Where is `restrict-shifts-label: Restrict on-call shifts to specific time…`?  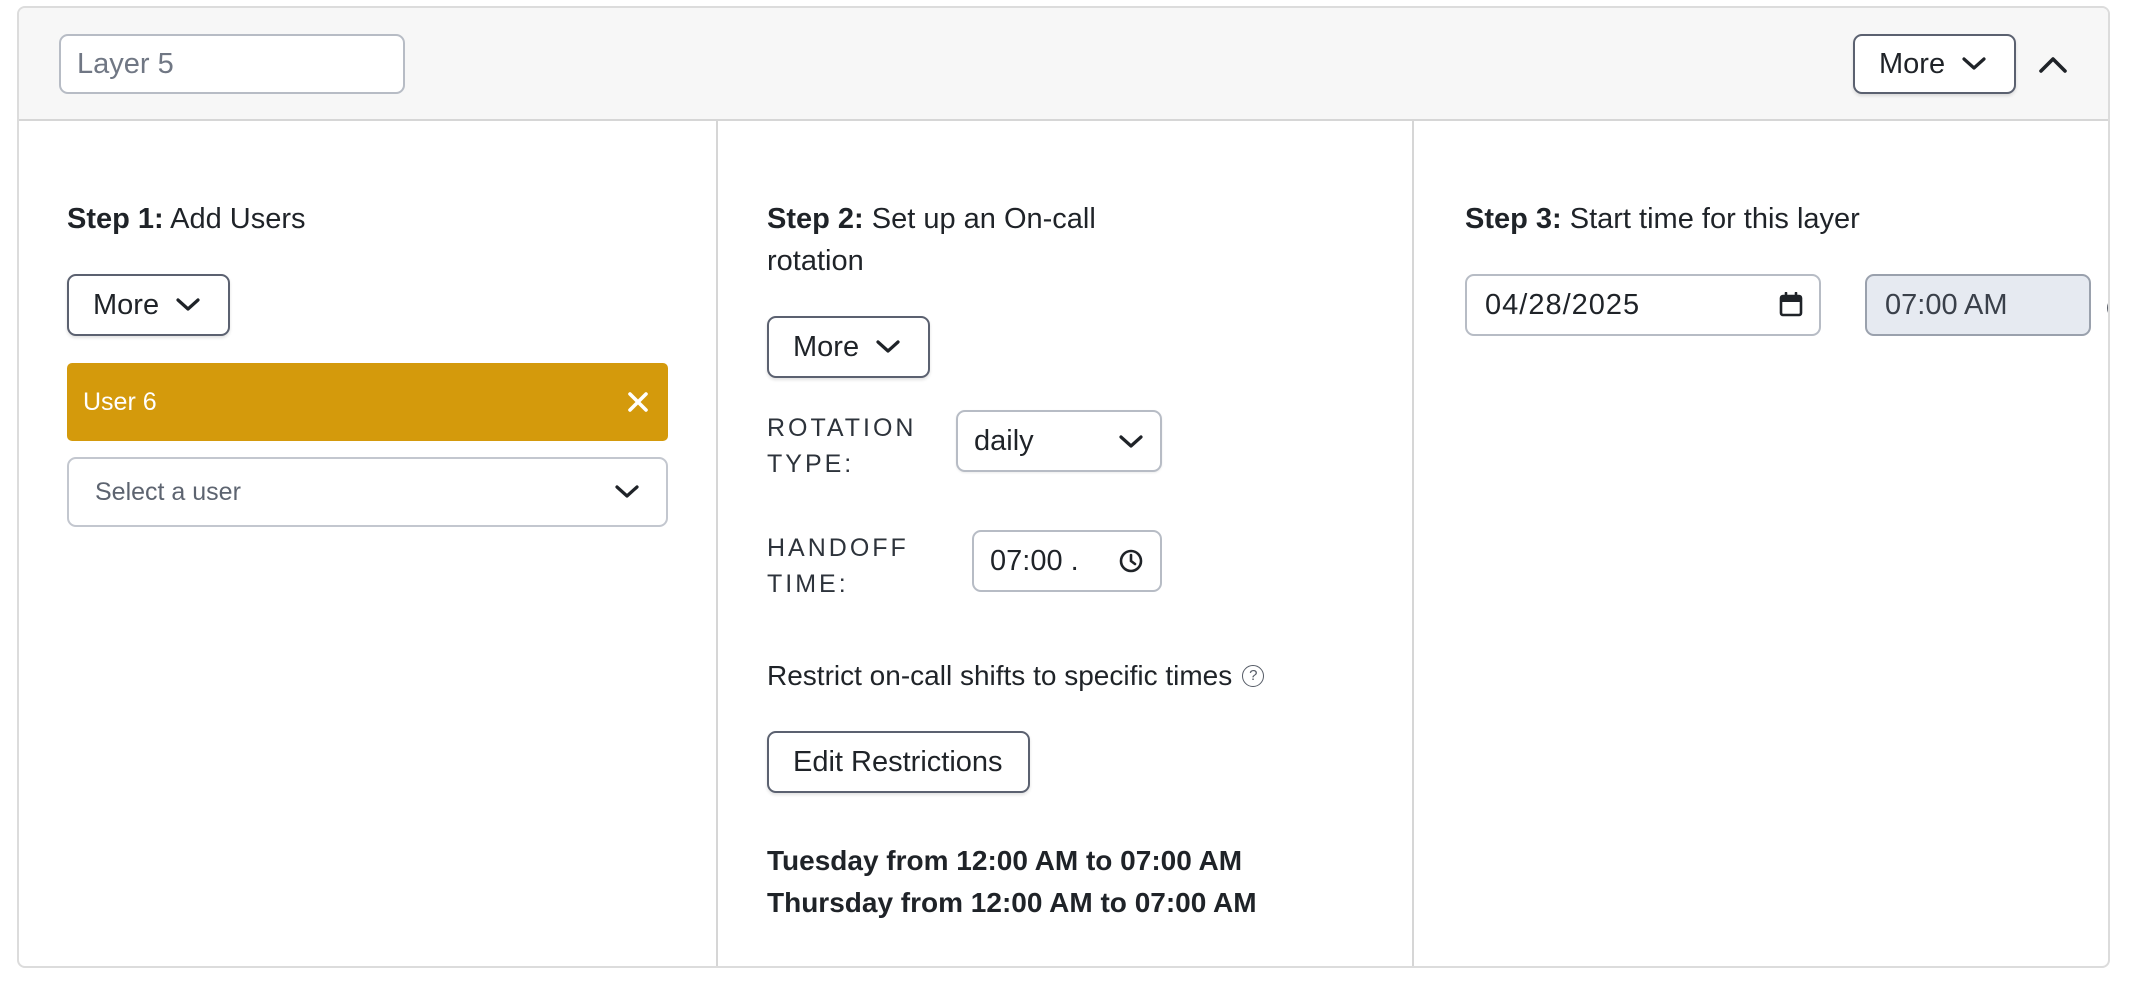
restrict-shifts-label: Restrict on-call shifts to specific time… is located at coordinates (1016, 676).